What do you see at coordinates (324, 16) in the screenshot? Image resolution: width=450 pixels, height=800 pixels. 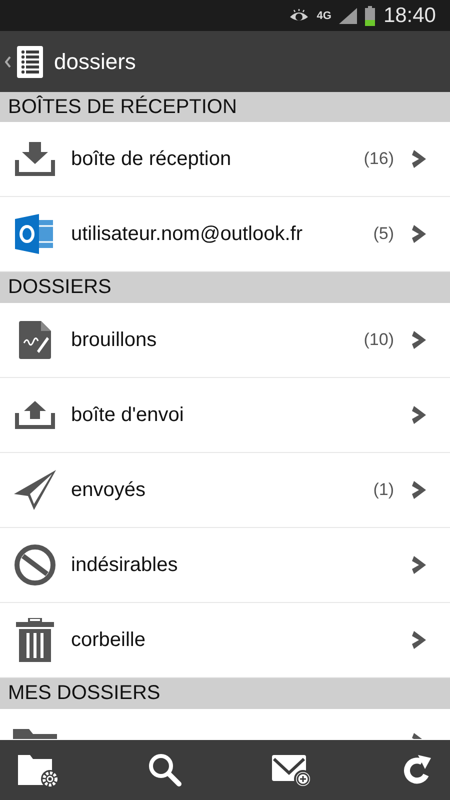 I see `network-label: 4G` at bounding box center [324, 16].